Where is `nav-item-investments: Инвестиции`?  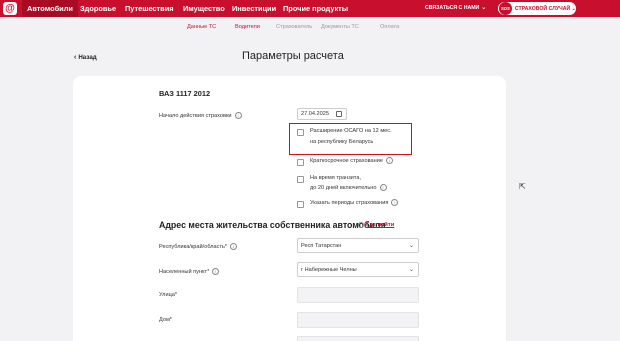 nav-item-investments: Инвестиции is located at coordinates (254, 8).